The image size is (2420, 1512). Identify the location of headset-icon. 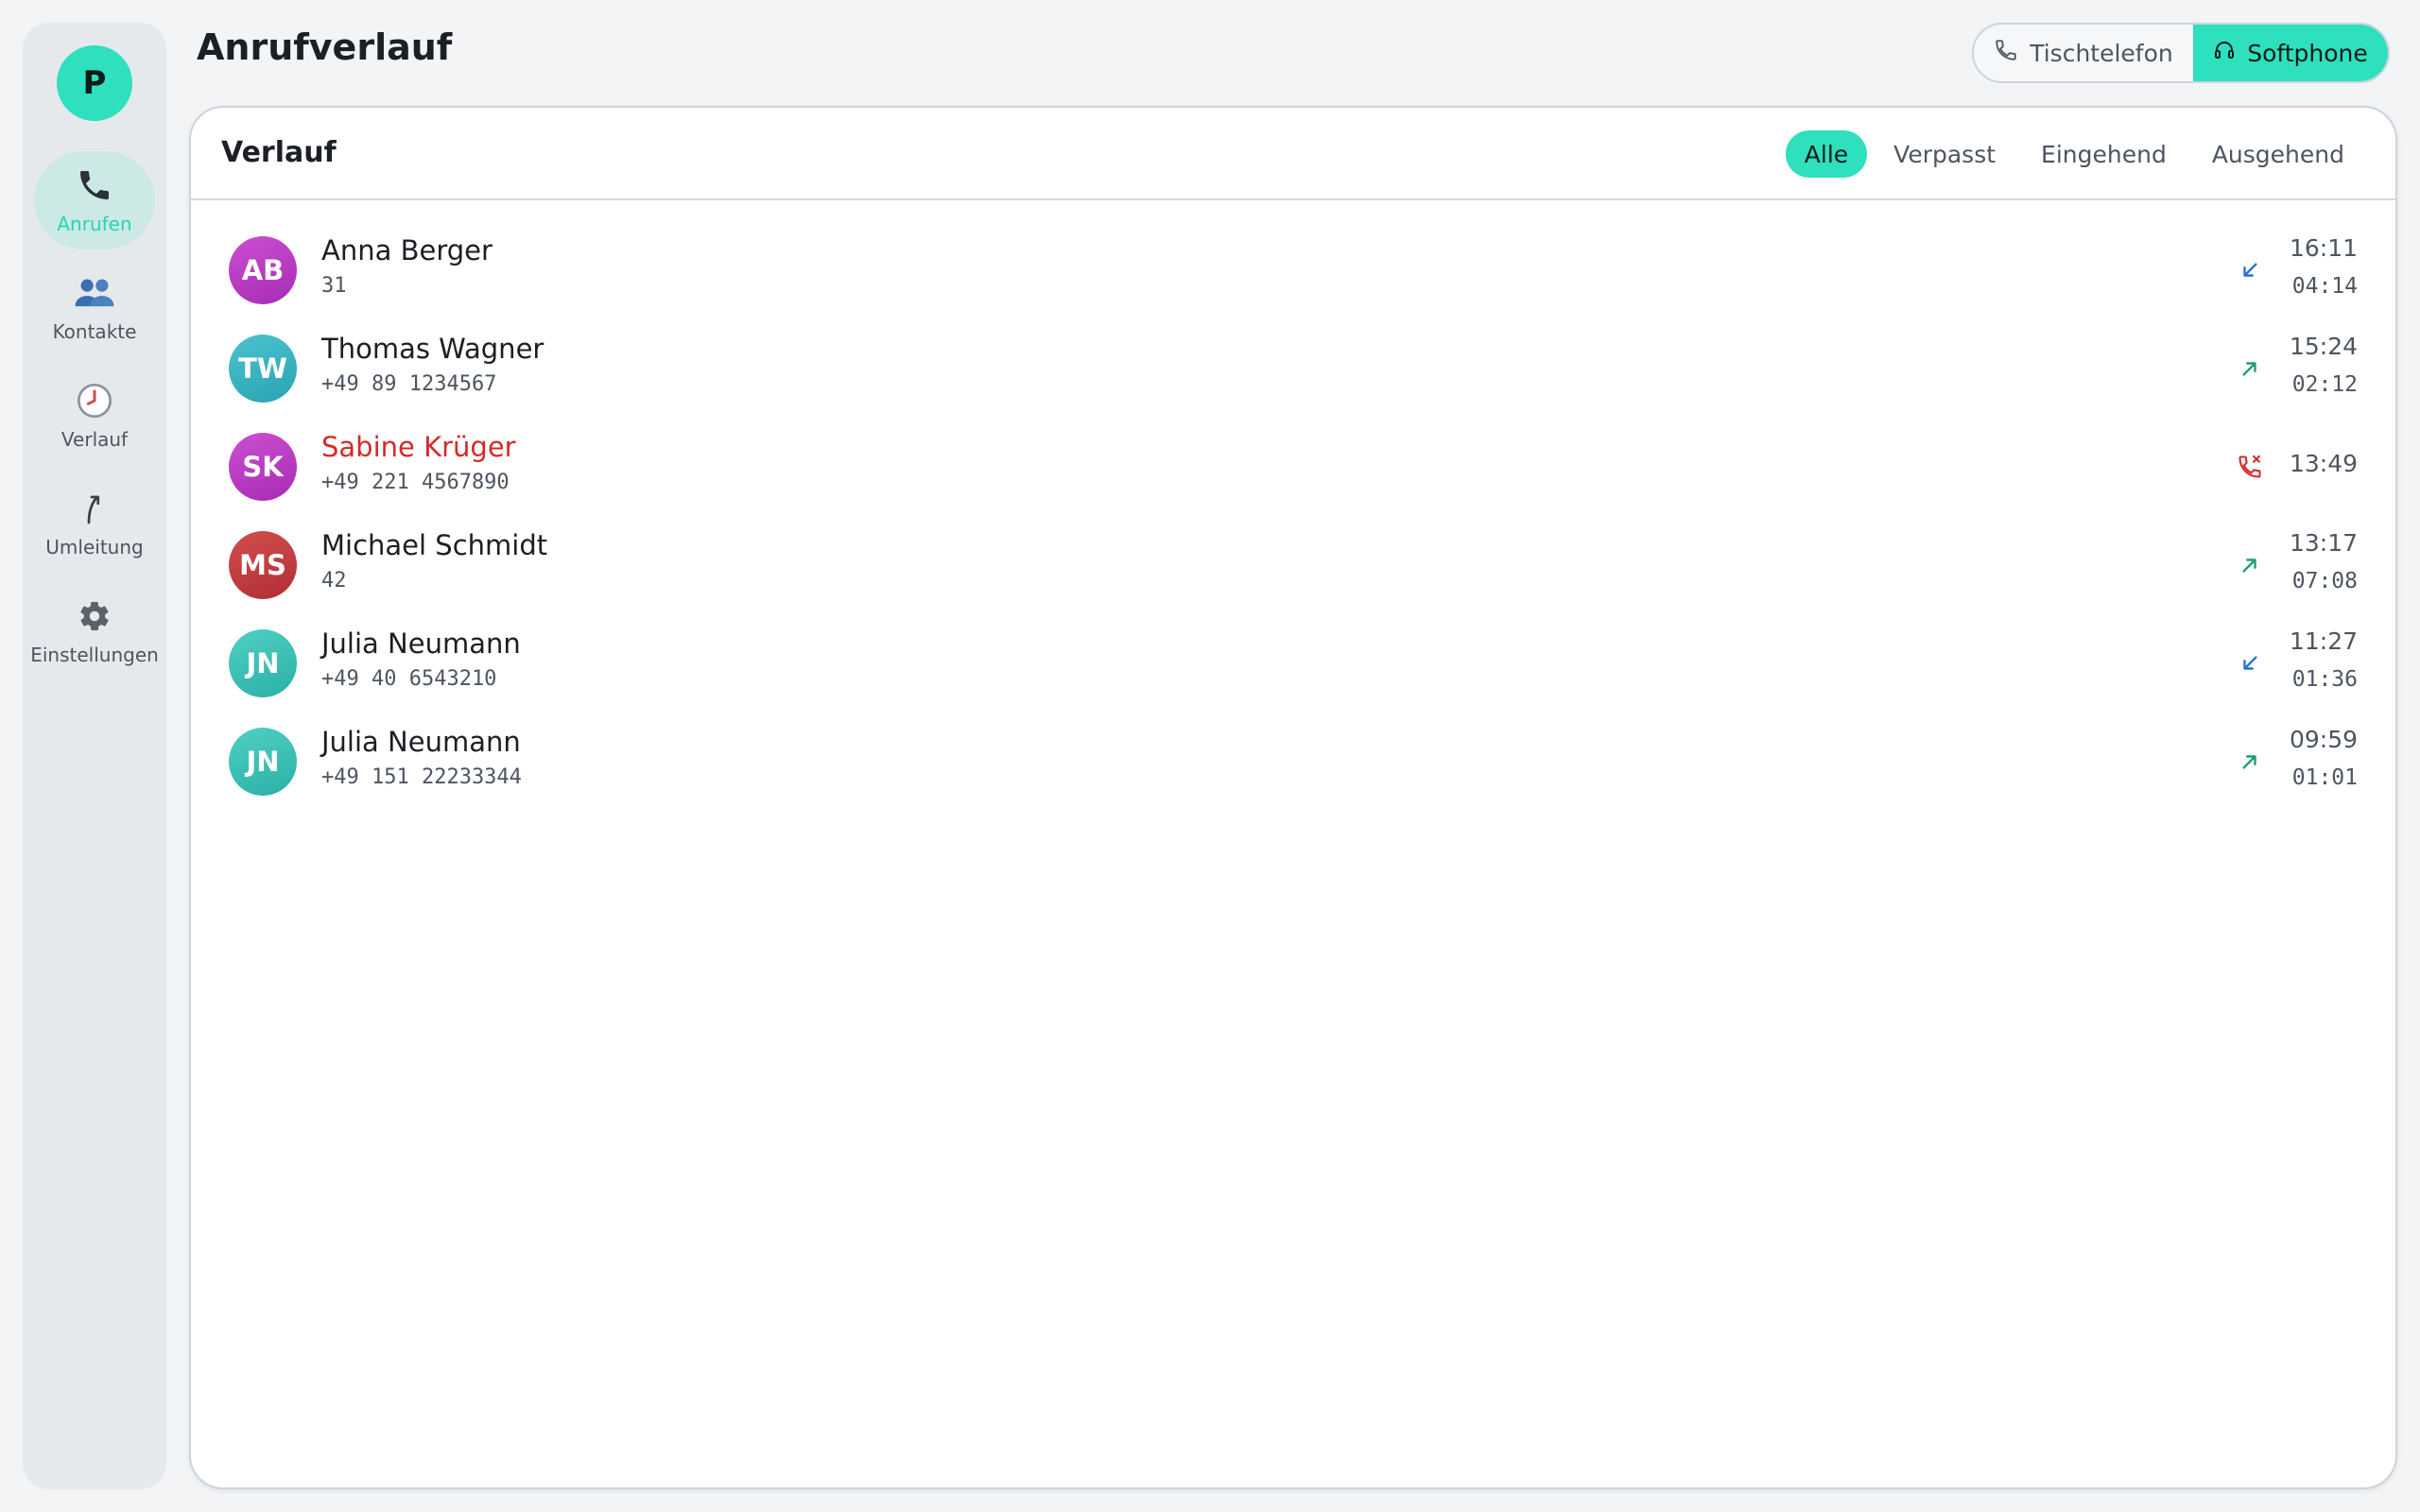
(2230, 53).